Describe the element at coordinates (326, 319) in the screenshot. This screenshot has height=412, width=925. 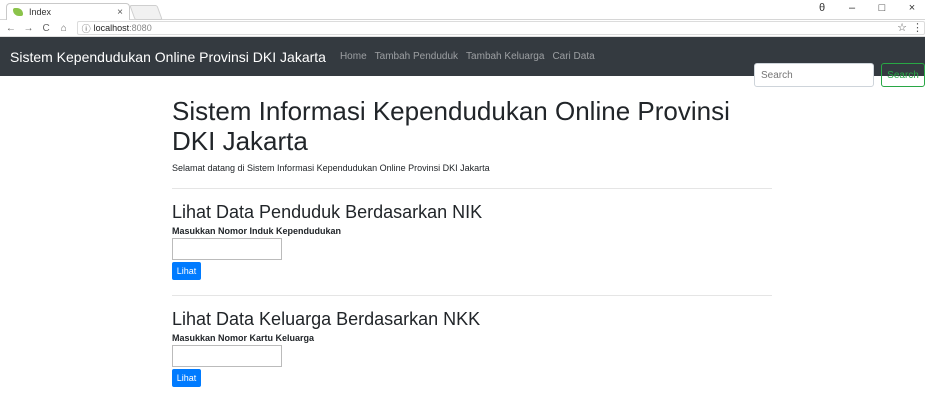
I see `nkk-section-title: Lihat Data Keluarga Berdasarkan NKK` at that location.